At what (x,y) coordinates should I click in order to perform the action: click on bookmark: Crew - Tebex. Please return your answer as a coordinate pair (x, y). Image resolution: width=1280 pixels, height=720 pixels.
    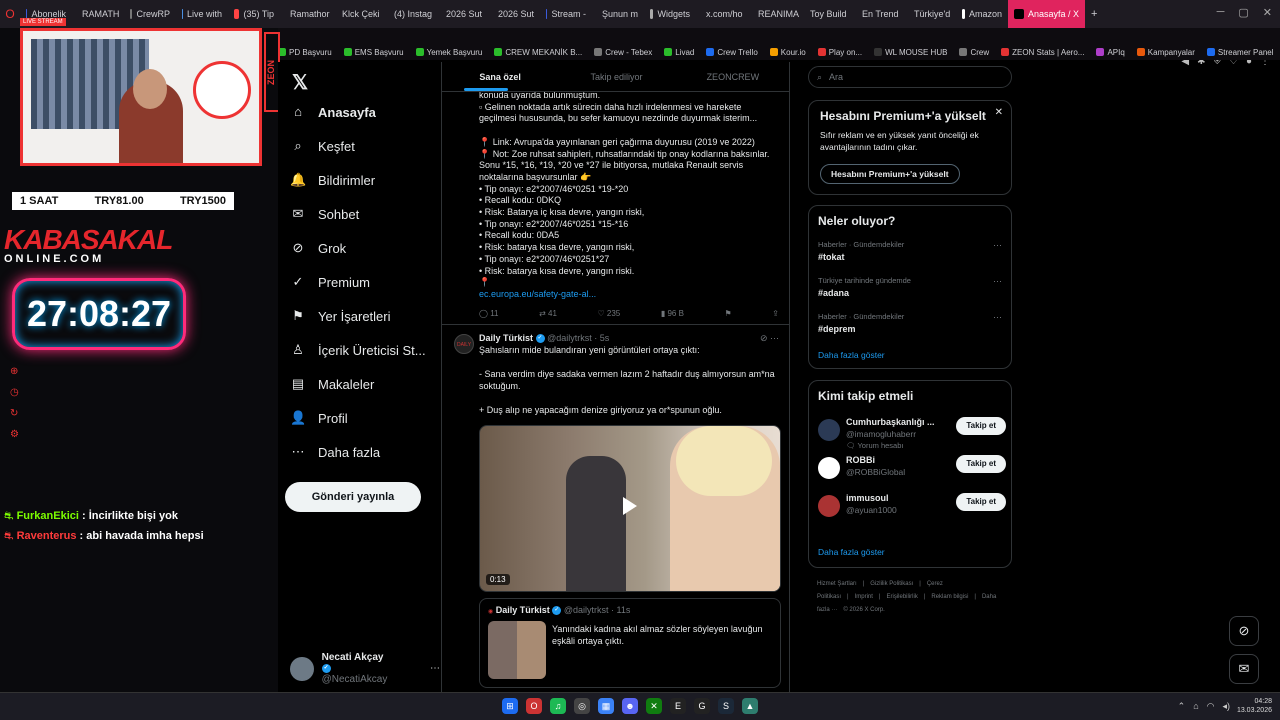
    Looking at the image, I should click on (623, 52).